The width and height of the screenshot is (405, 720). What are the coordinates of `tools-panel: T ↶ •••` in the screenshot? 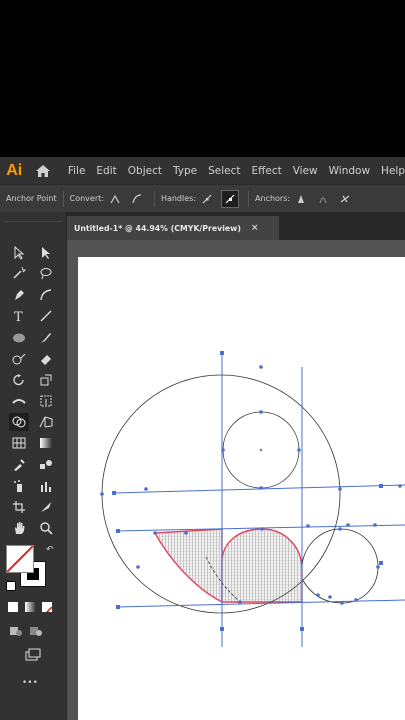 It's located at (33, 466).